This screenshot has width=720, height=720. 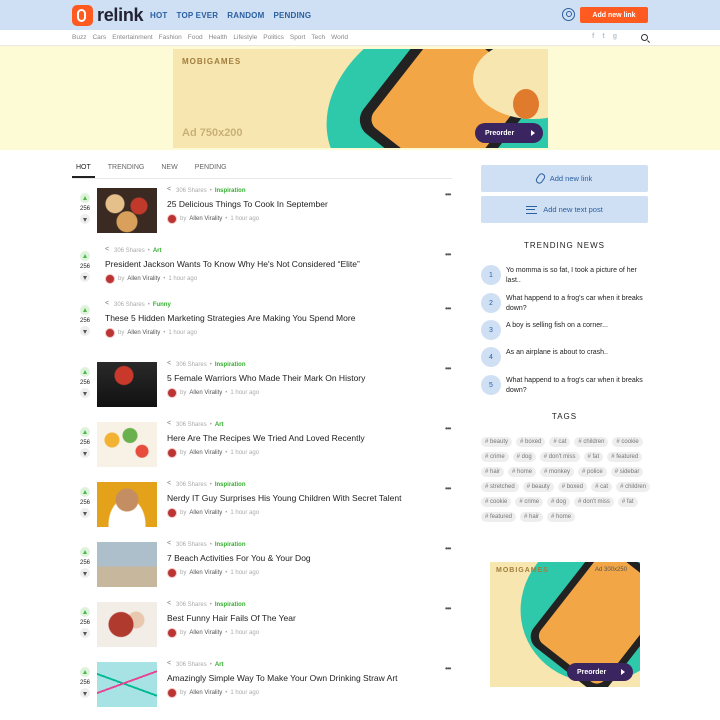 What do you see at coordinates (169, 169) in the screenshot?
I see `tab-new: NEW` at bounding box center [169, 169].